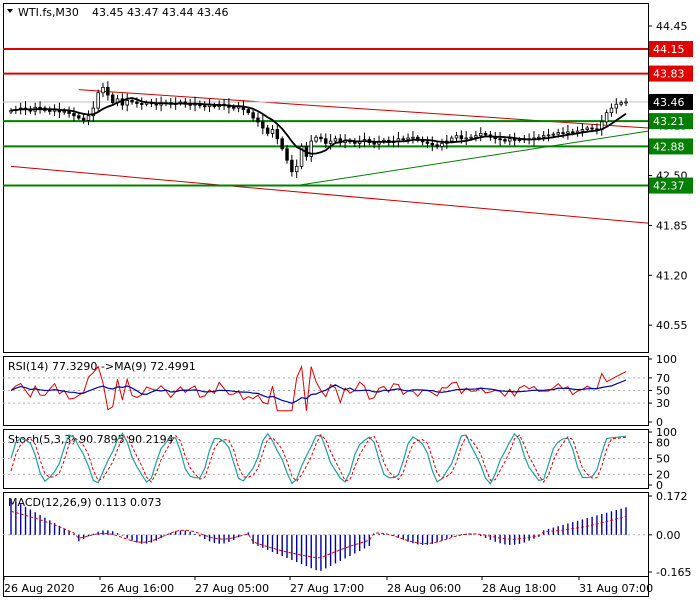 Image resolution: width=700 pixels, height=600 pixels. I want to click on time-tick-label: 28 Aug 18:00, so click(519, 588).